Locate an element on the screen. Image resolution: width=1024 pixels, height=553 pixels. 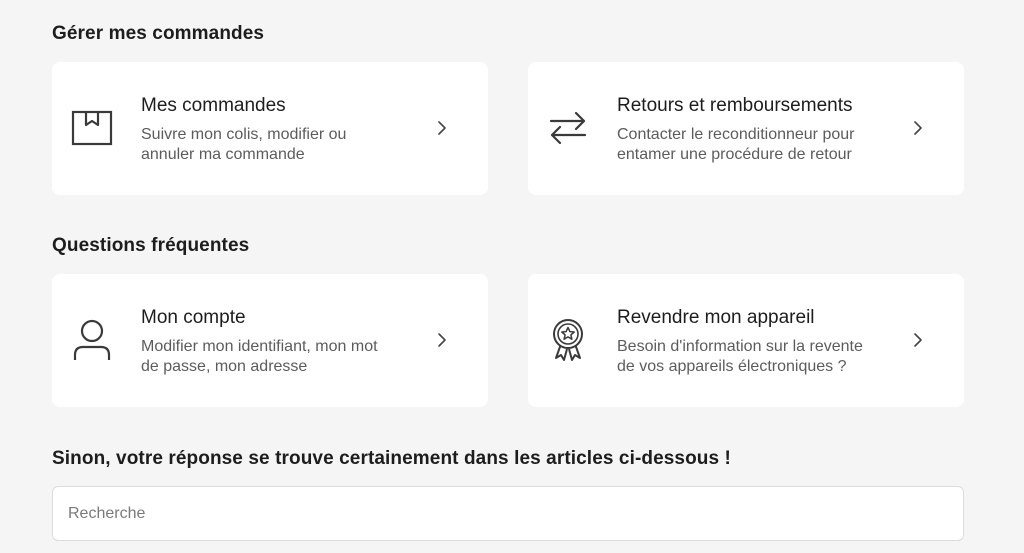
card-title: Retours et remboursements is located at coordinates (735, 105).